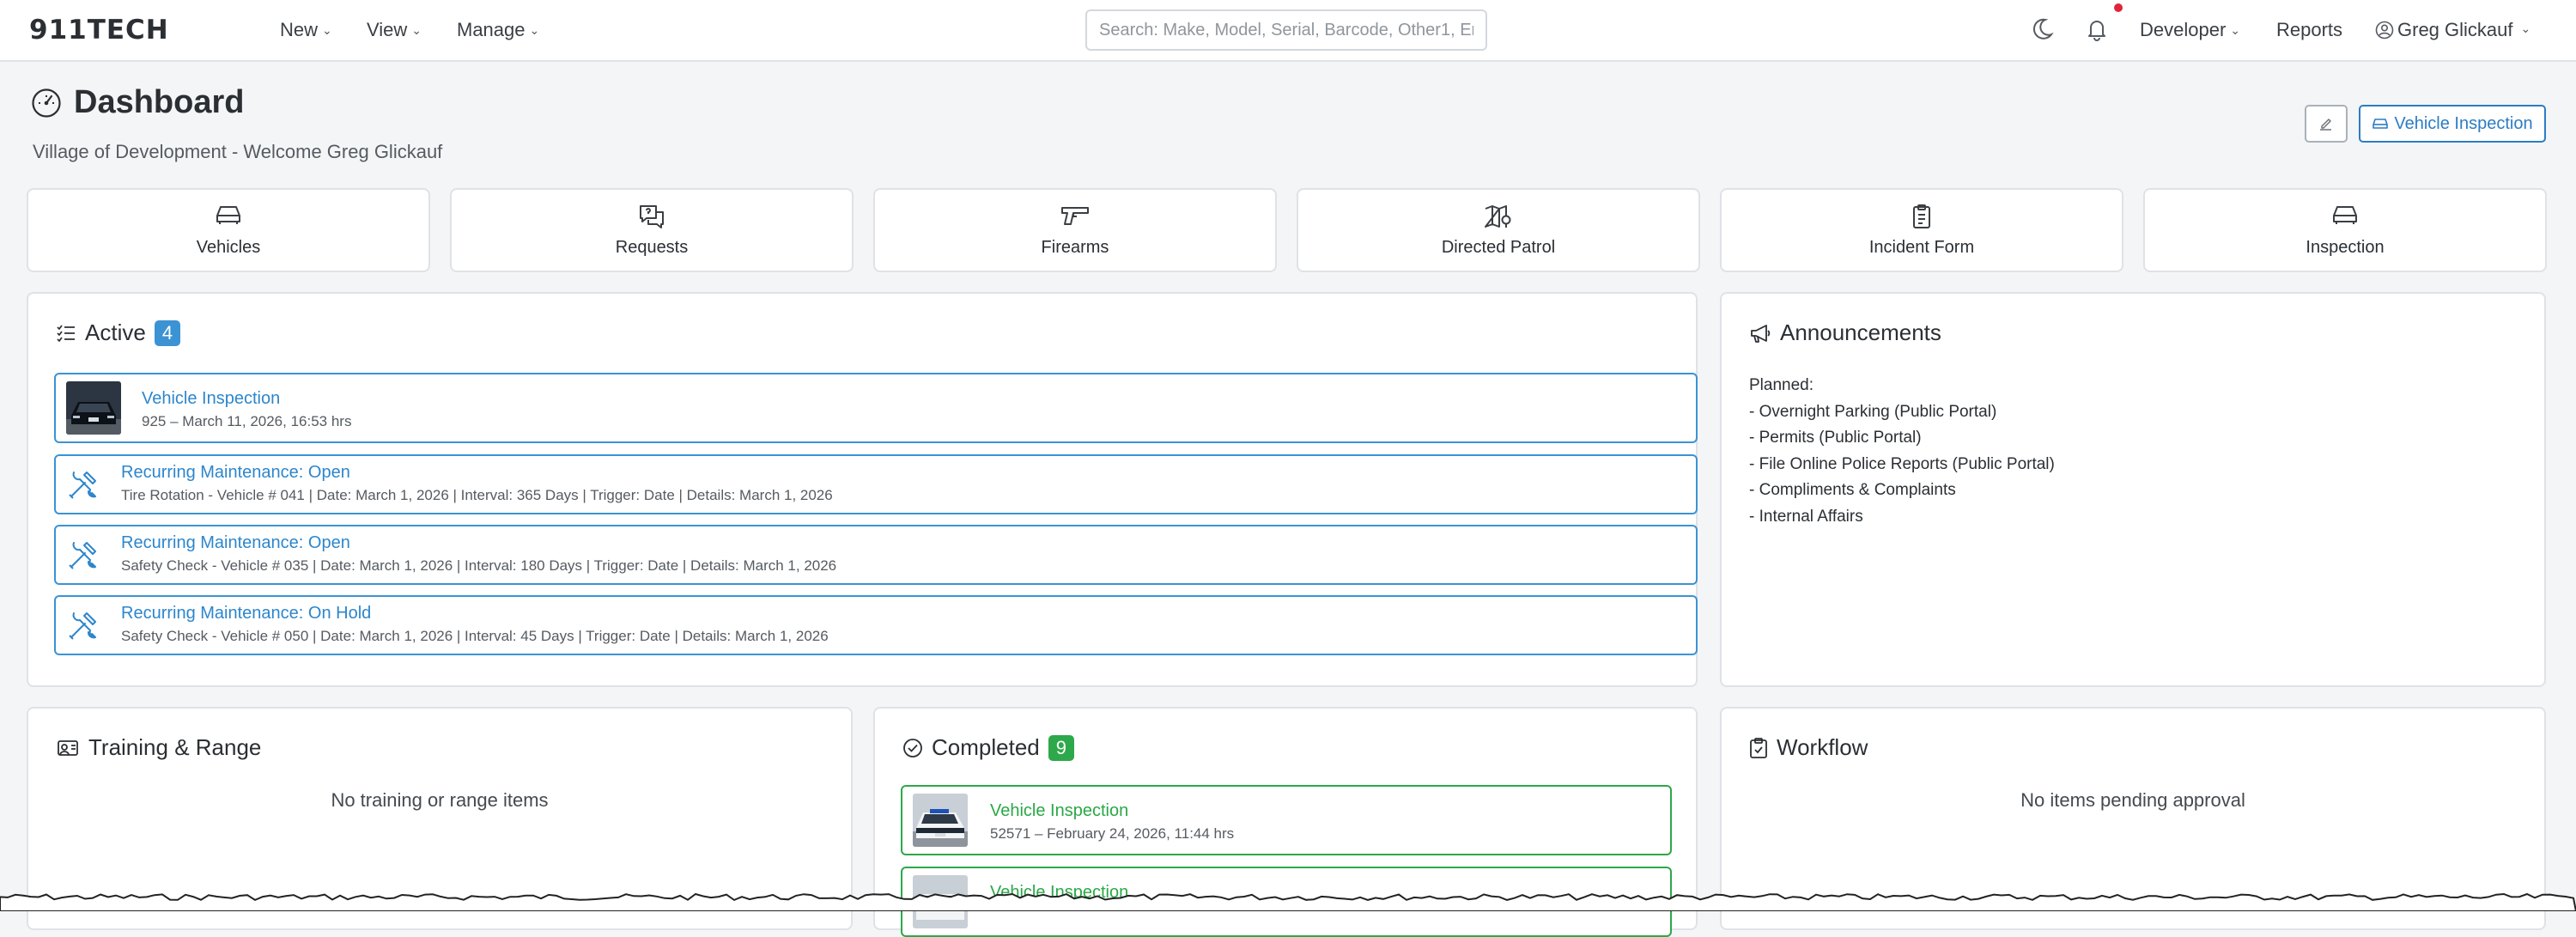  What do you see at coordinates (388, 29) in the screenshot?
I see `nav-menu-view-label: View` at bounding box center [388, 29].